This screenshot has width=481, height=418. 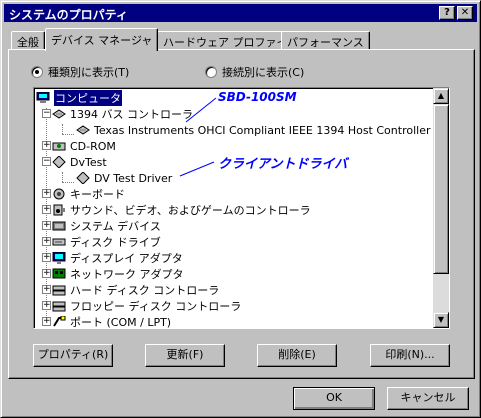 I want to click on tree-node-computer: コンピュータ, so click(x=79, y=98).